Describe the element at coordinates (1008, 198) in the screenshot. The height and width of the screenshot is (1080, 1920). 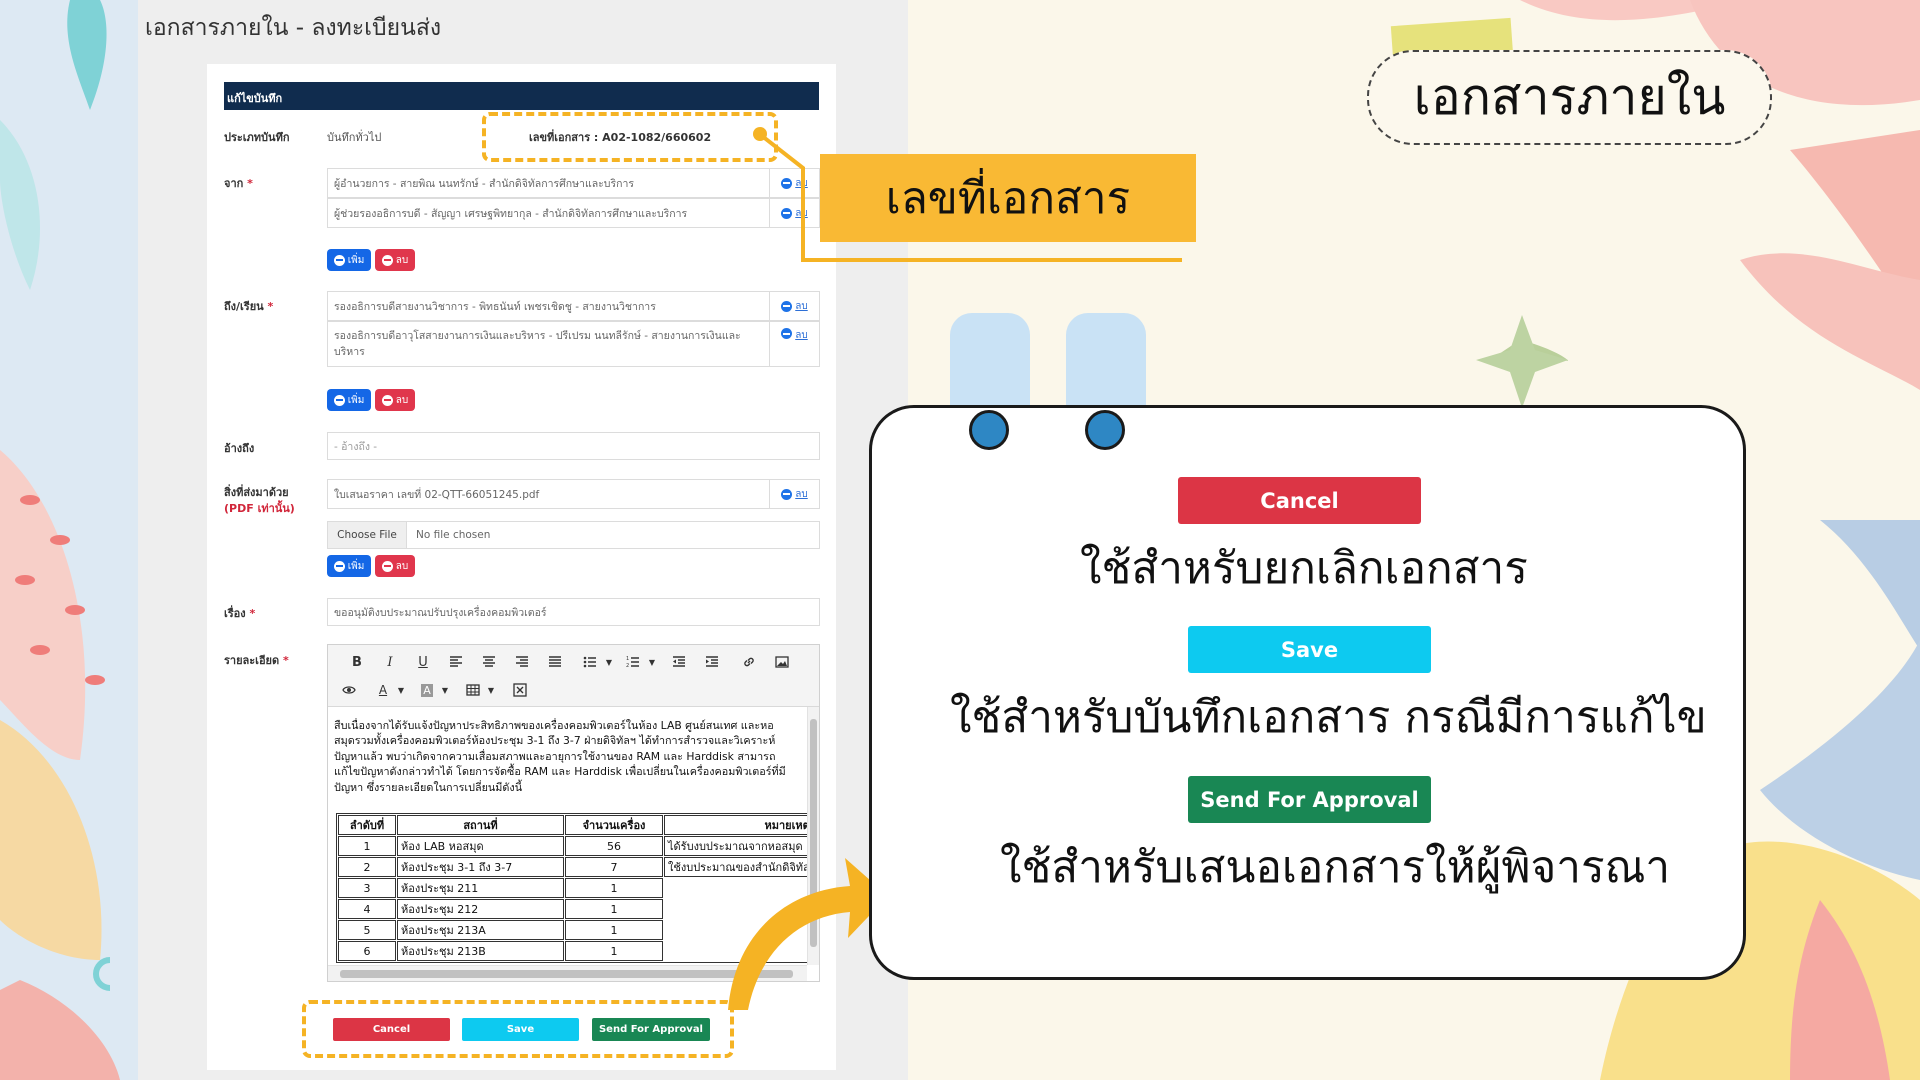
I see `doc-number-callout: เลขที่เอกสาร` at that location.